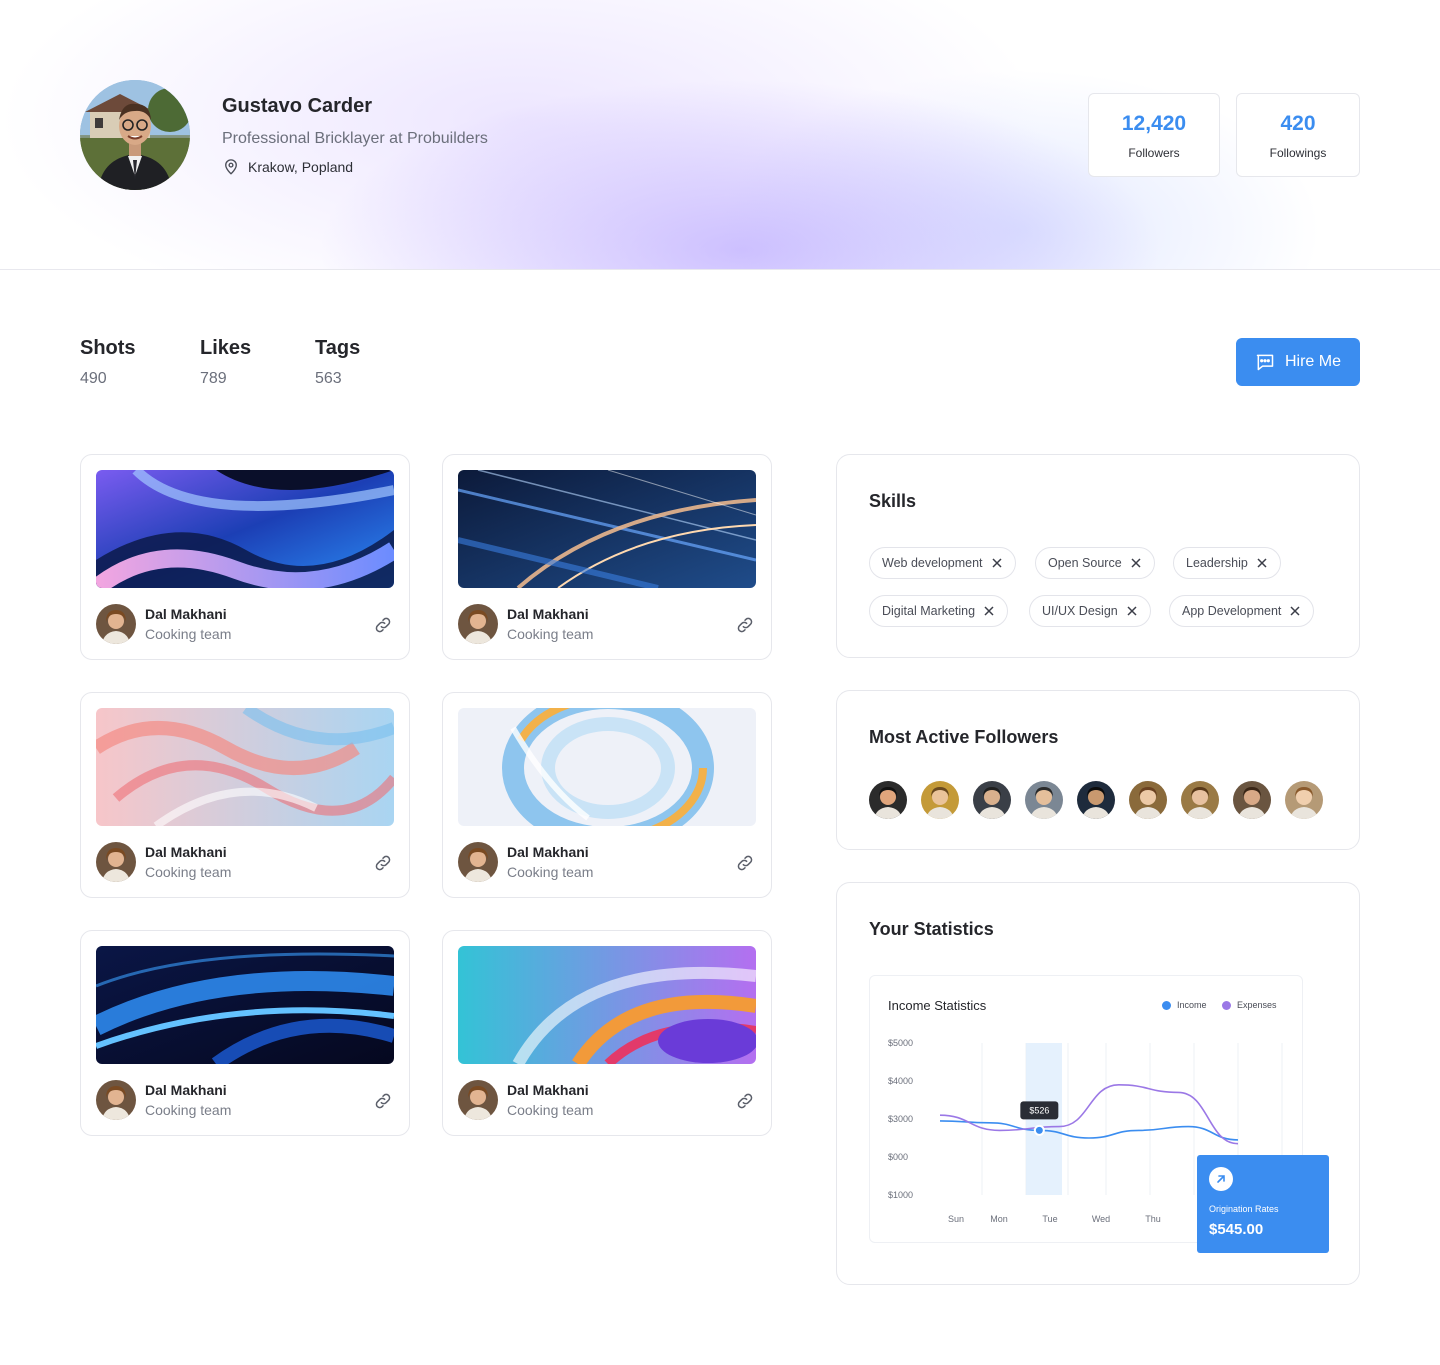 The width and height of the screenshot is (1440, 1365). I want to click on skill-chip: Digital Marketing, so click(939, 611).